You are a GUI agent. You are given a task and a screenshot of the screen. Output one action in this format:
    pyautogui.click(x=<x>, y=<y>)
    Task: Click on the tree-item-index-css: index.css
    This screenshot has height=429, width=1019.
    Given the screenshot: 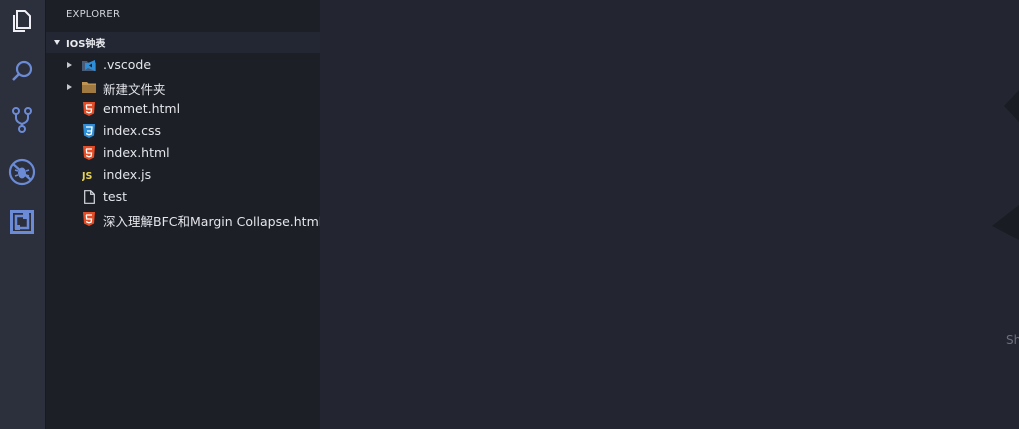 What is the action you would take?
    pyautogui.click(x=183, y=131)
    